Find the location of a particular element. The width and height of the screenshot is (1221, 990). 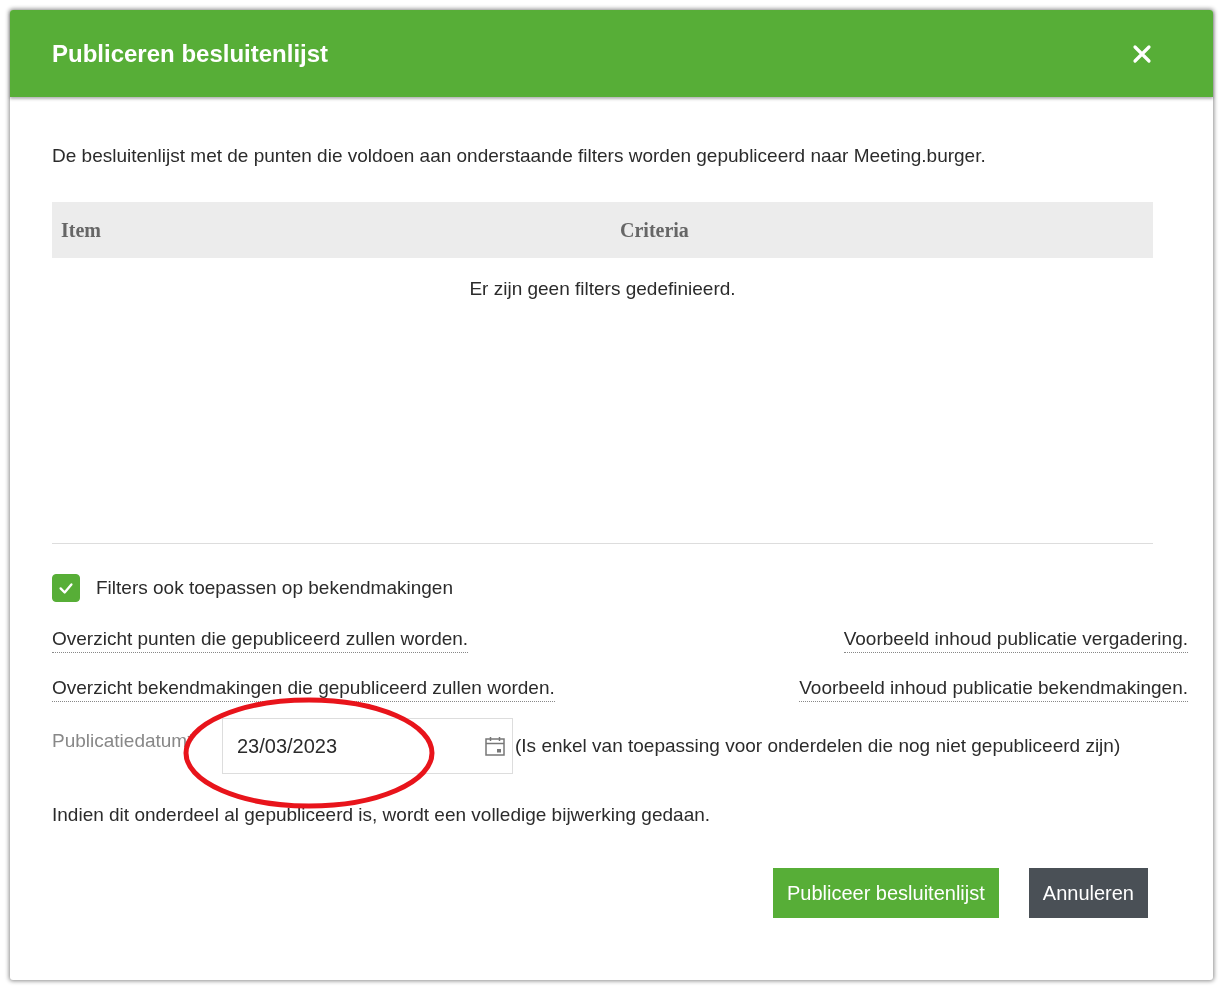

close-icon is located at coordinates (1142, 53).